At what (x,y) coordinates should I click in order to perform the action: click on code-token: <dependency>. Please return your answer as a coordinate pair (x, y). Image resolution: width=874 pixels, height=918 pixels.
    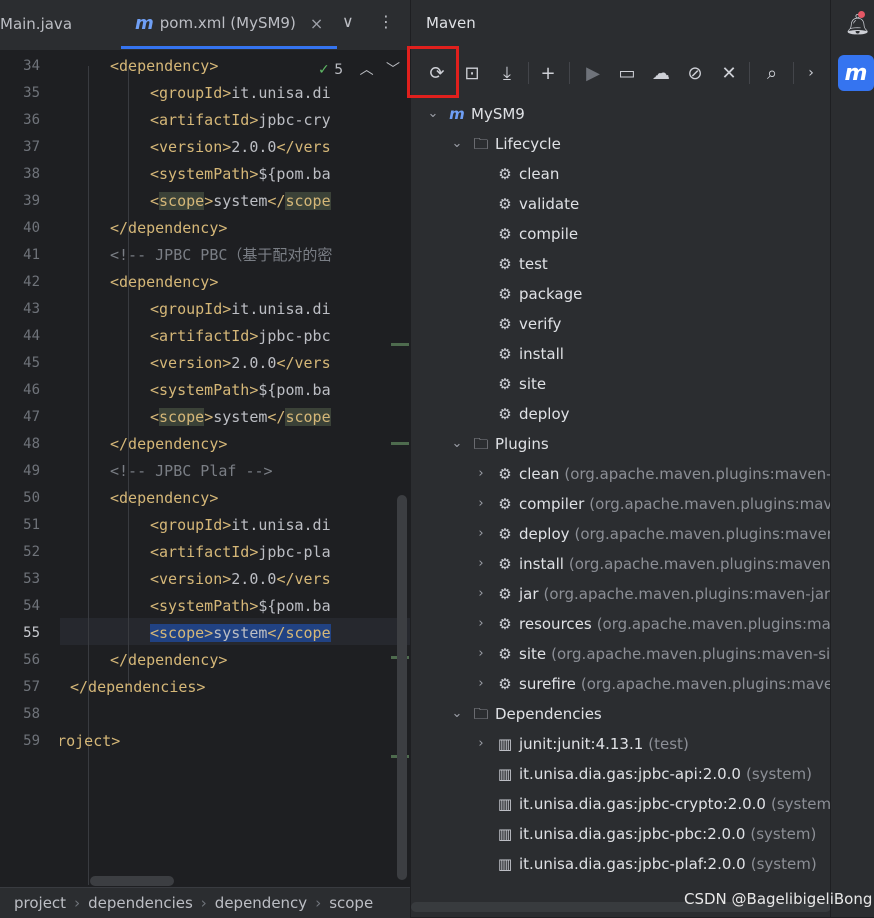
    Looking at the image, I should click on (164, 66).